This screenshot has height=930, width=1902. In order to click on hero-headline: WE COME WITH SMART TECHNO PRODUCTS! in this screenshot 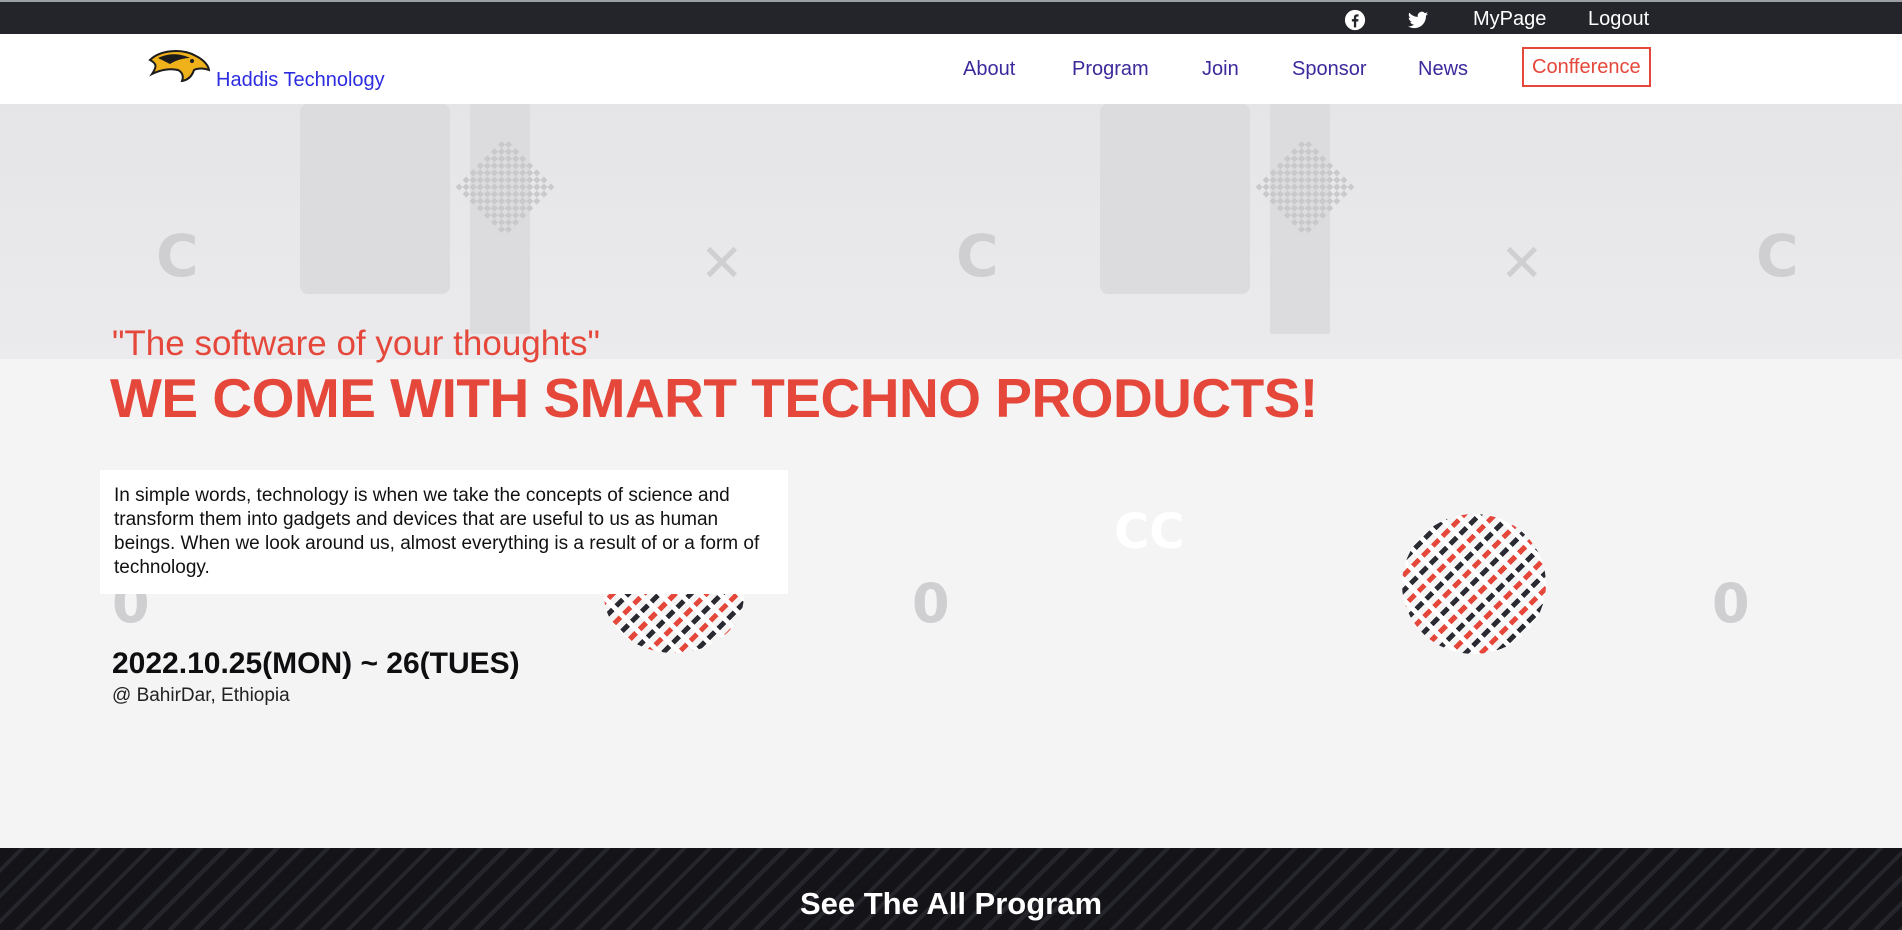, I will do `click(714, 398)`.